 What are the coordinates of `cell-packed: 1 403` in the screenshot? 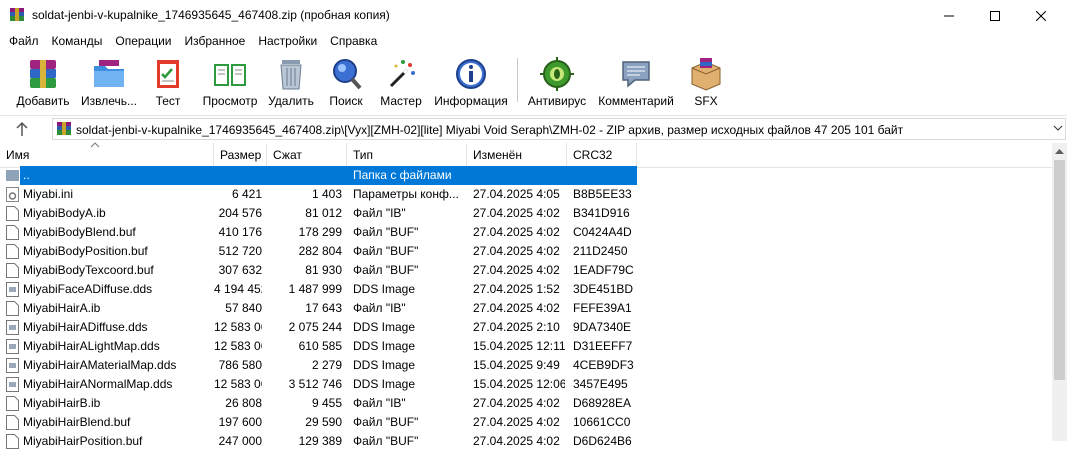 It's located at (326, 194).